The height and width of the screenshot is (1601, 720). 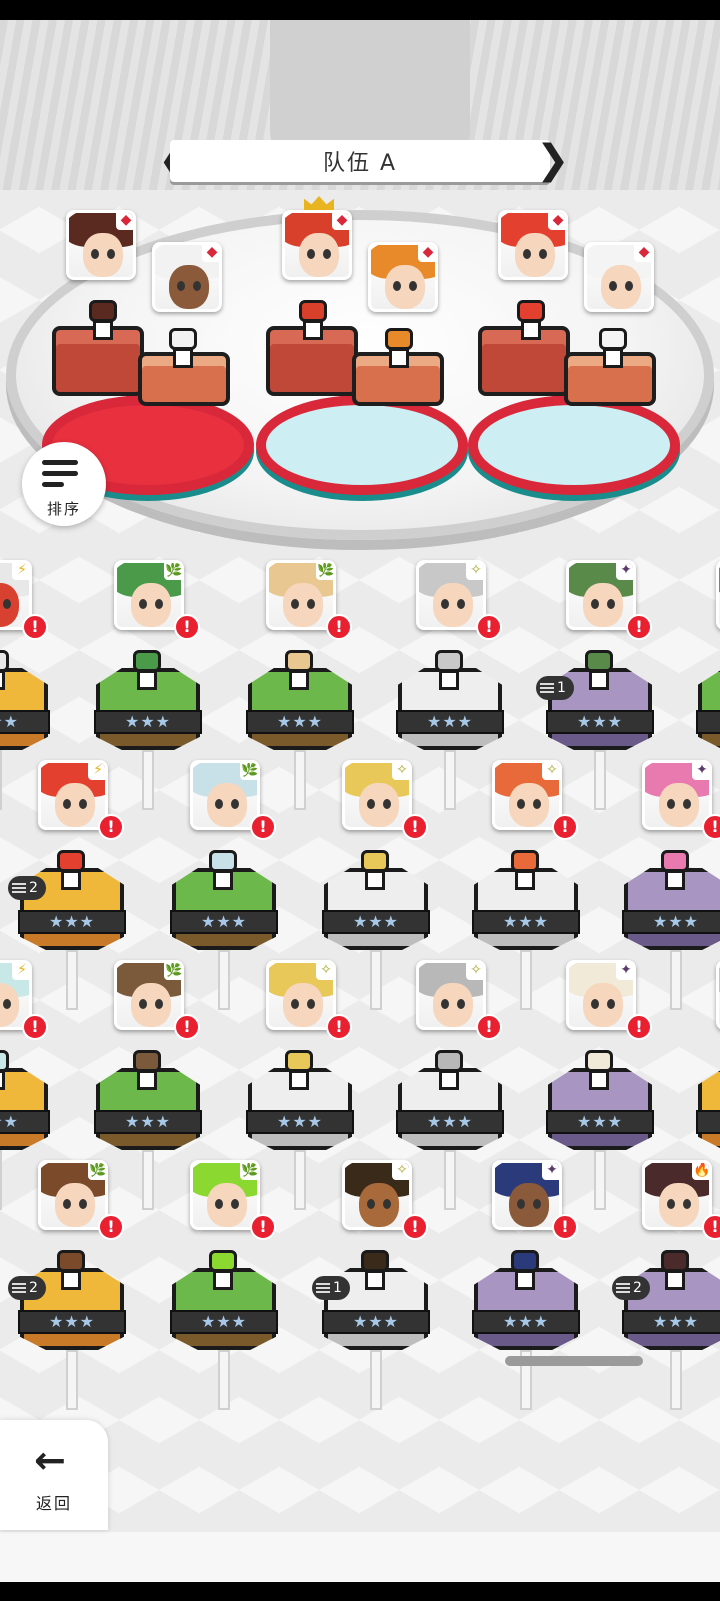 What do you see at coordinates (27, 1288) in the screenshot?
I see `level-badge: 2` at bounding box center [27, 1288].